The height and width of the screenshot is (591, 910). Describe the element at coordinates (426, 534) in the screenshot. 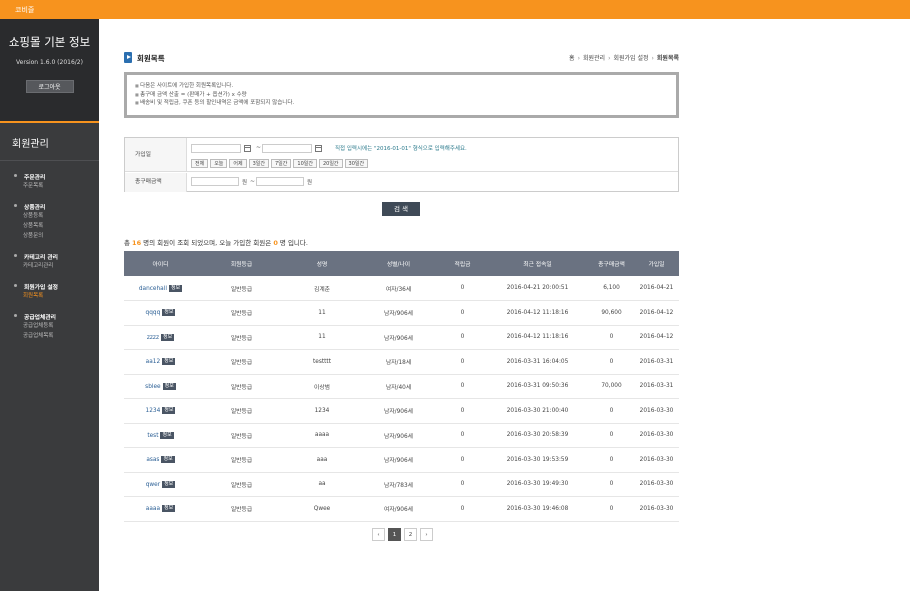

I see `next-page-icon: ›` at that location.